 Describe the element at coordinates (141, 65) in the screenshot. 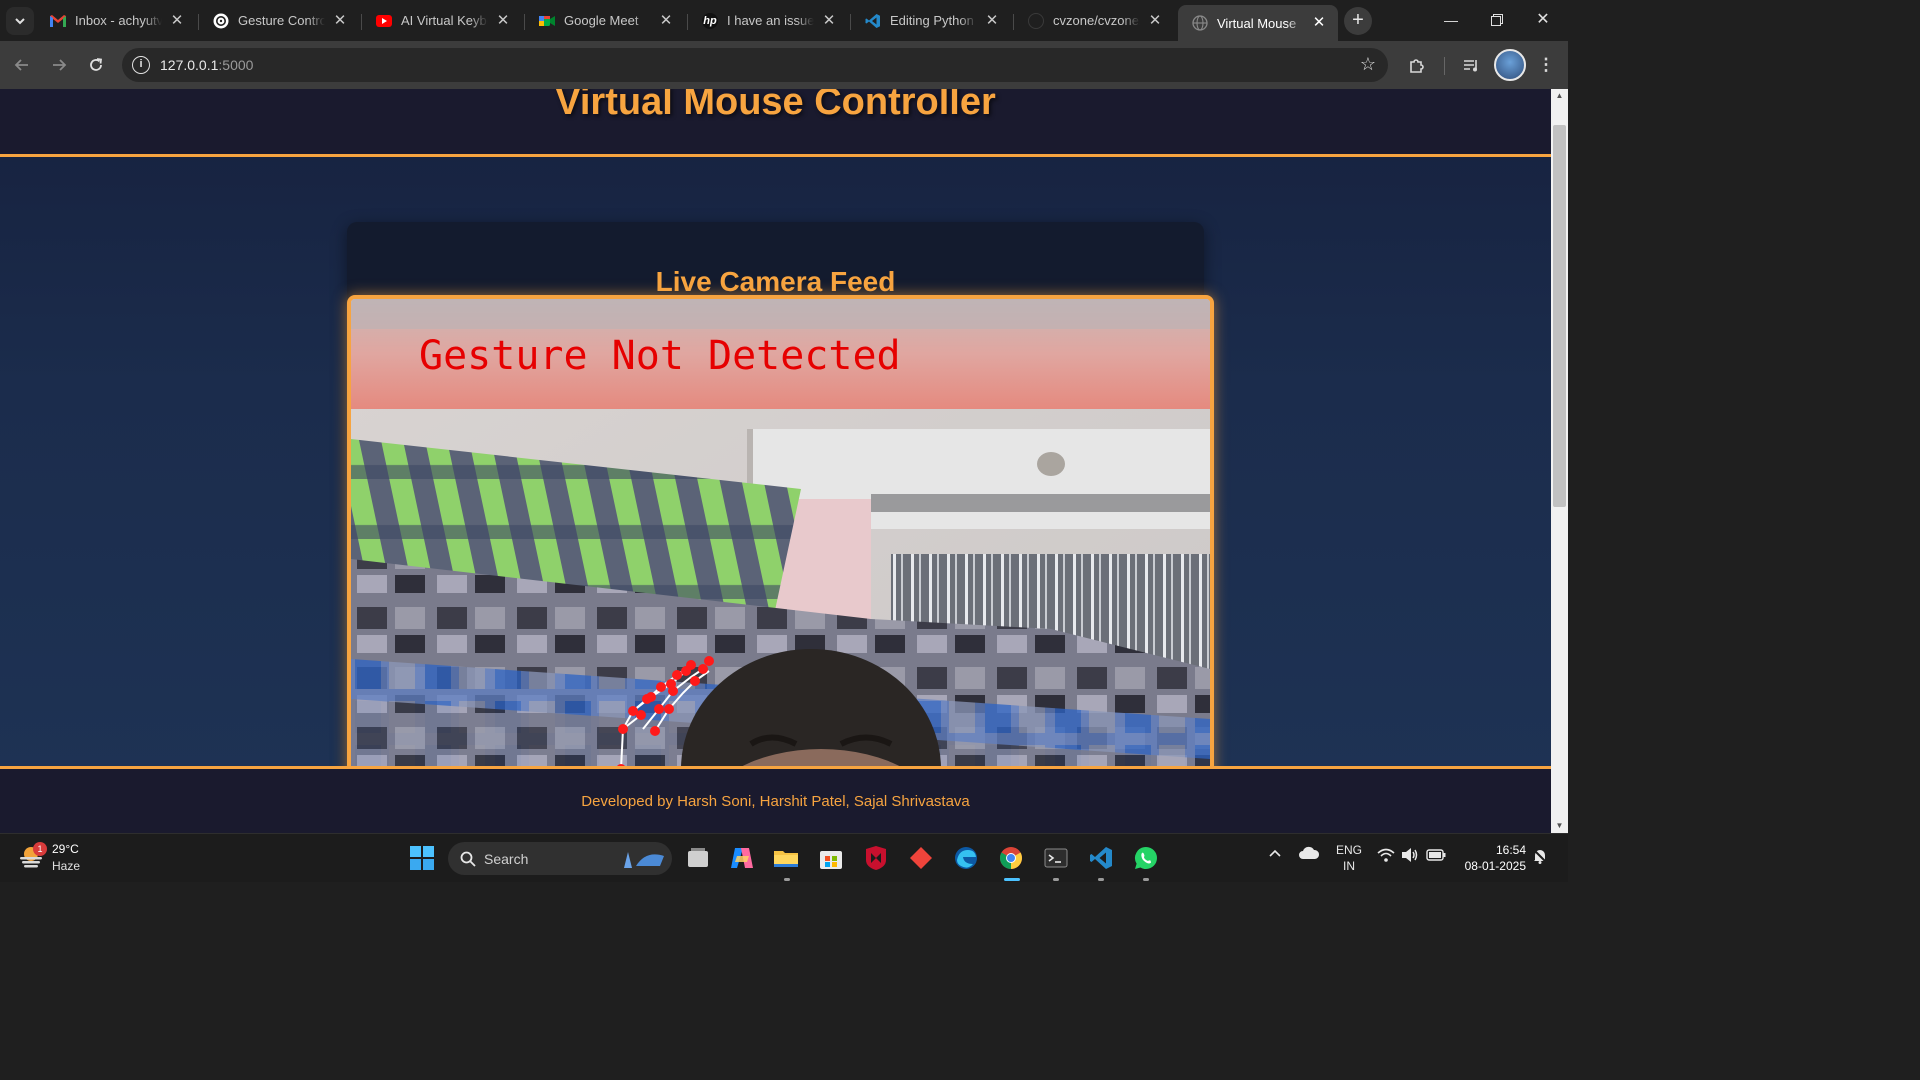

I see `site-info-icon: i` at that location.